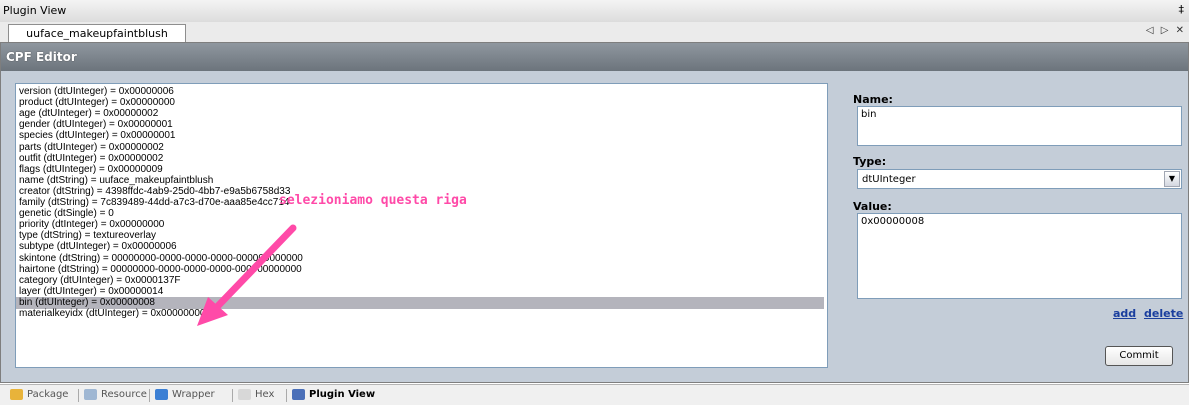  What do you see at coordinates (873, 99) in the screenshot?
I see `name-label: Name:` at bounding box center [873, 99].